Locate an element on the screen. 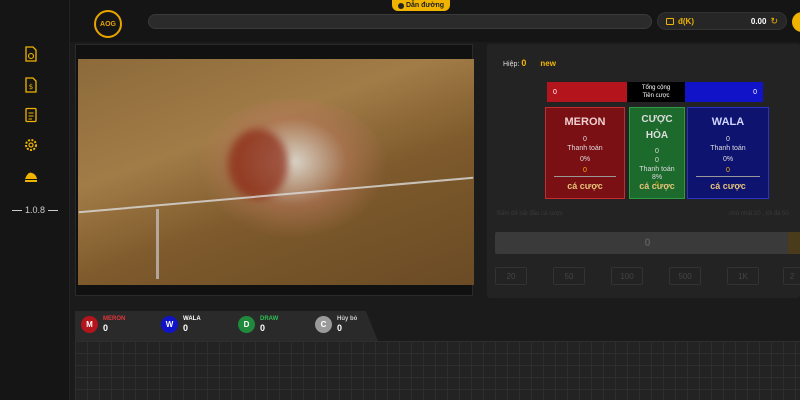  draw-bet-card: CƯỢC HÒA 0 0 Thanh toán 8% cá cược 0 is located at coordinates (657, 153).